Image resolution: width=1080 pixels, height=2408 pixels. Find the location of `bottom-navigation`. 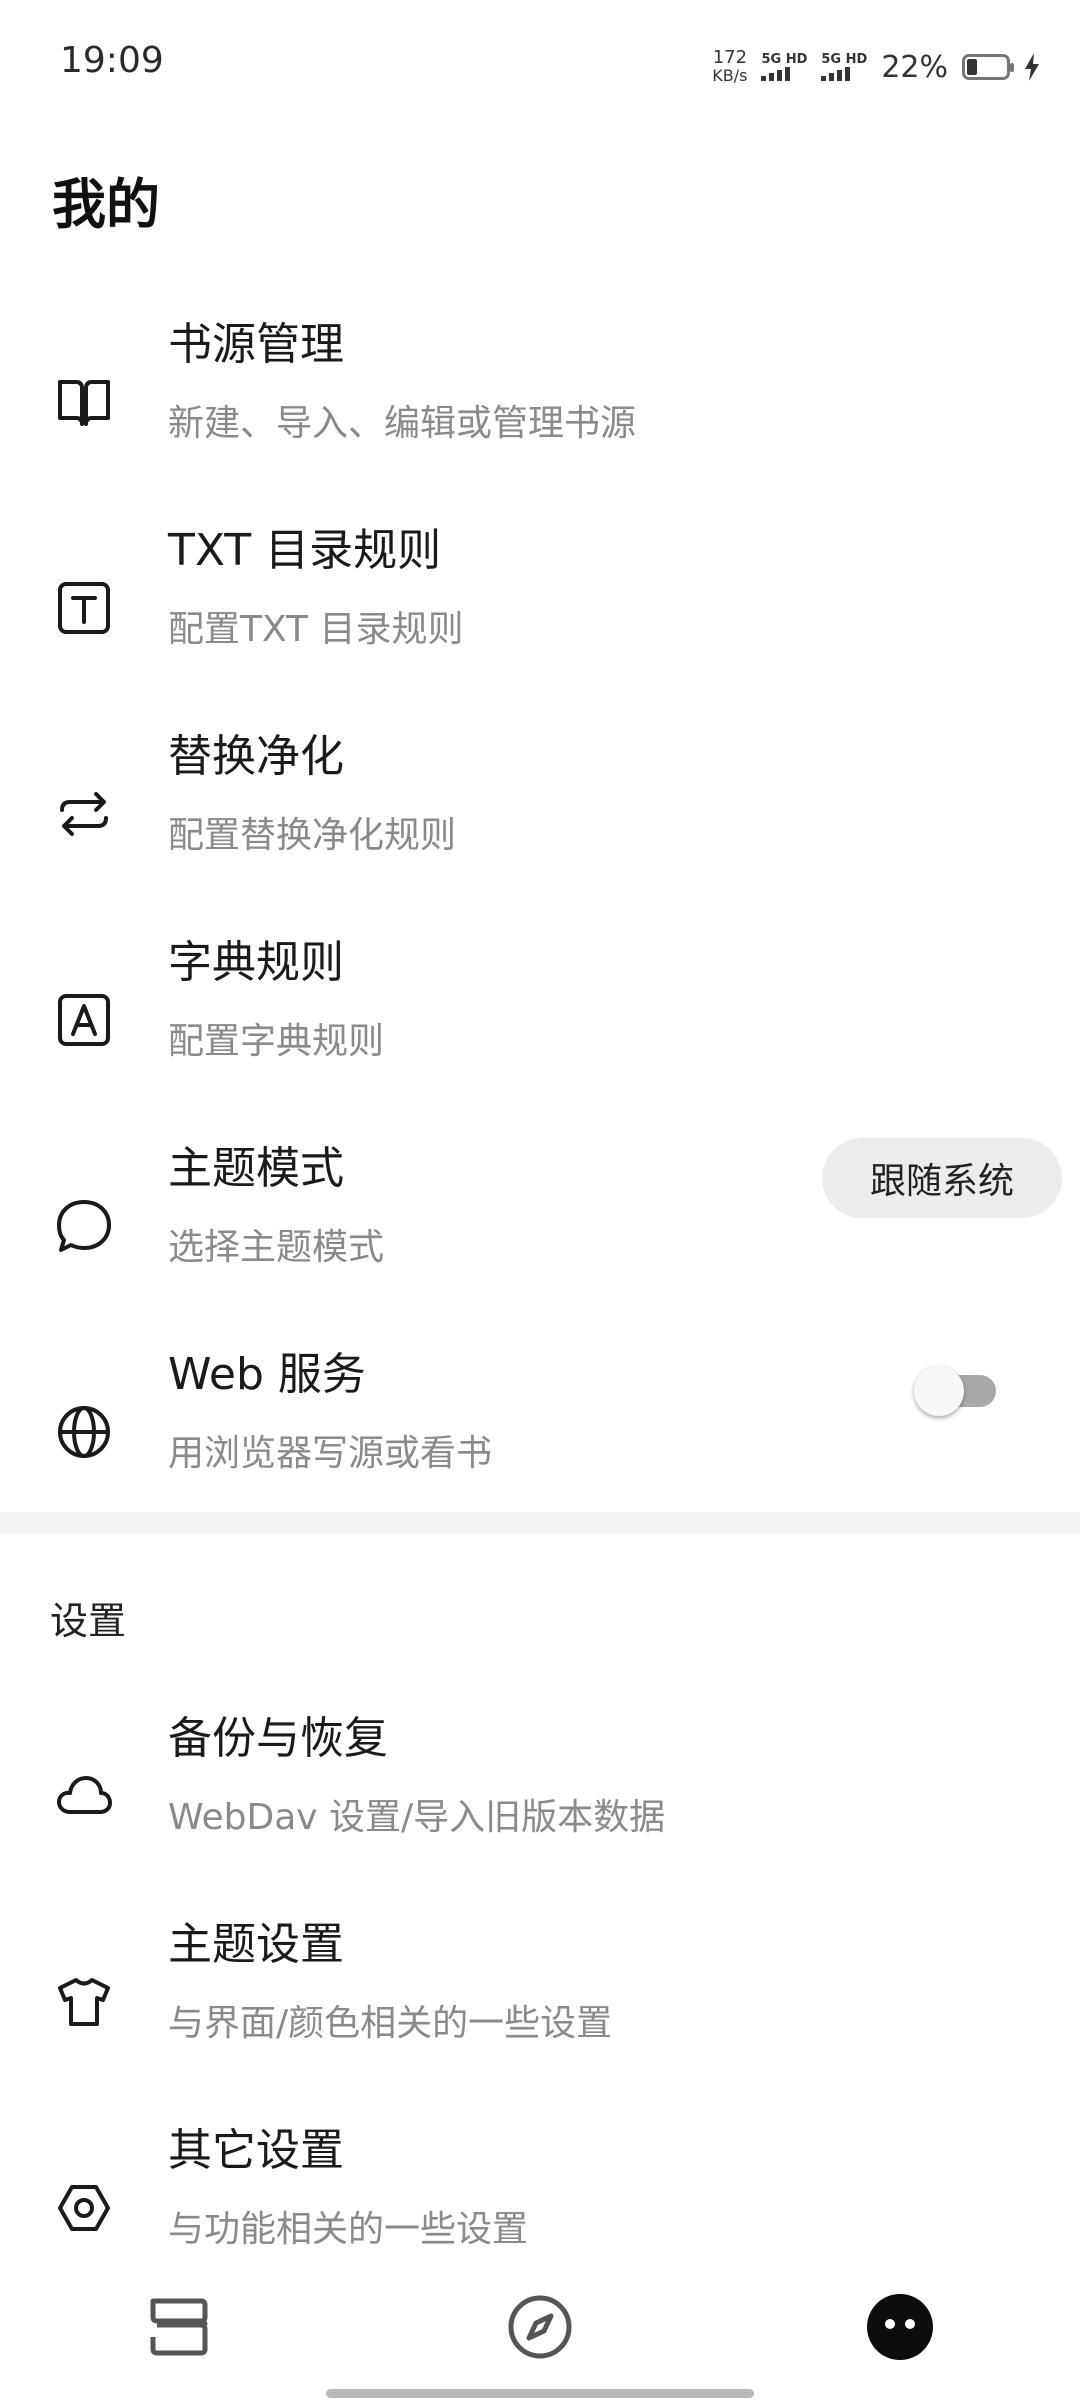

bottom-navigation is located at coordinates (540, 2337).